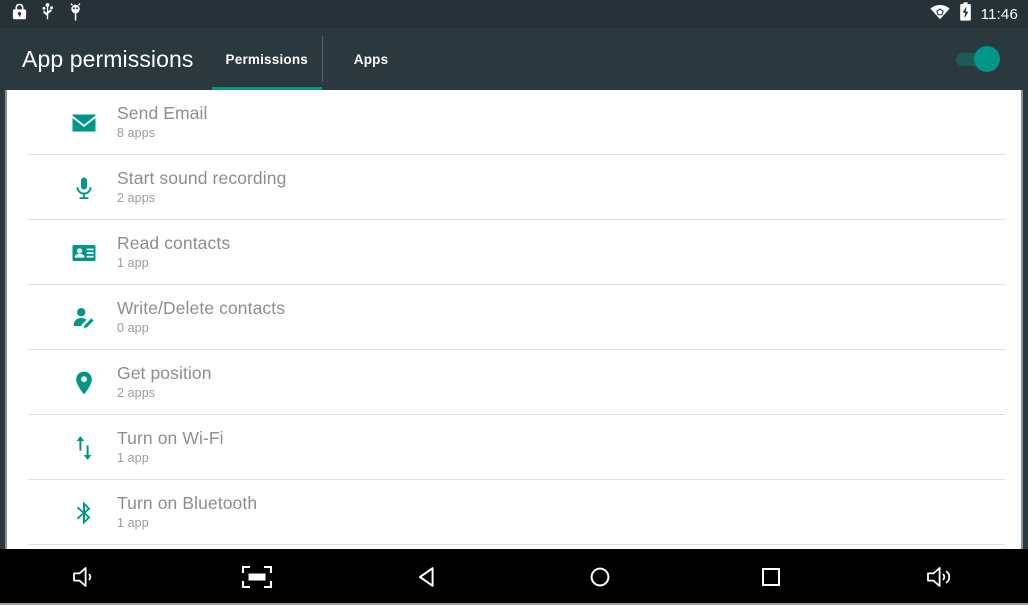 The image size is (1028, 605). Describe the element at coordinates (770, 577) in the screenshot. I see `recents-icon` at that location.